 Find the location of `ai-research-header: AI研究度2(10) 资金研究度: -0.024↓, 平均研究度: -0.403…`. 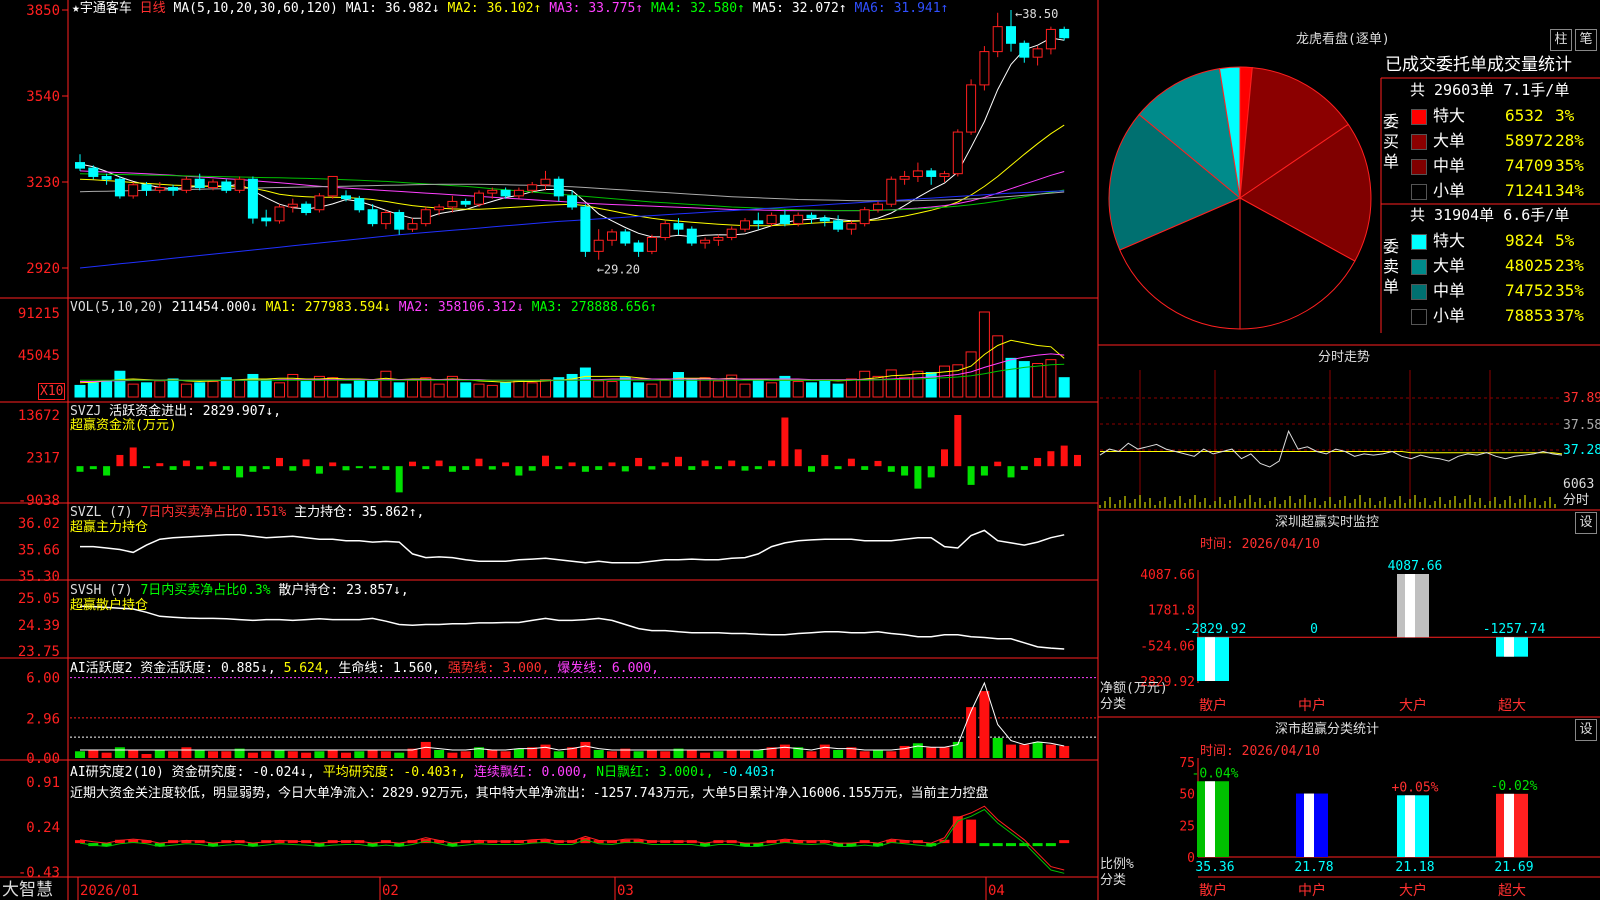

ai-research-header: AI研究度2(10) 资金研究度: -0.024↓, 平均研究度: -0.403… is located at coordinates (423, 772).